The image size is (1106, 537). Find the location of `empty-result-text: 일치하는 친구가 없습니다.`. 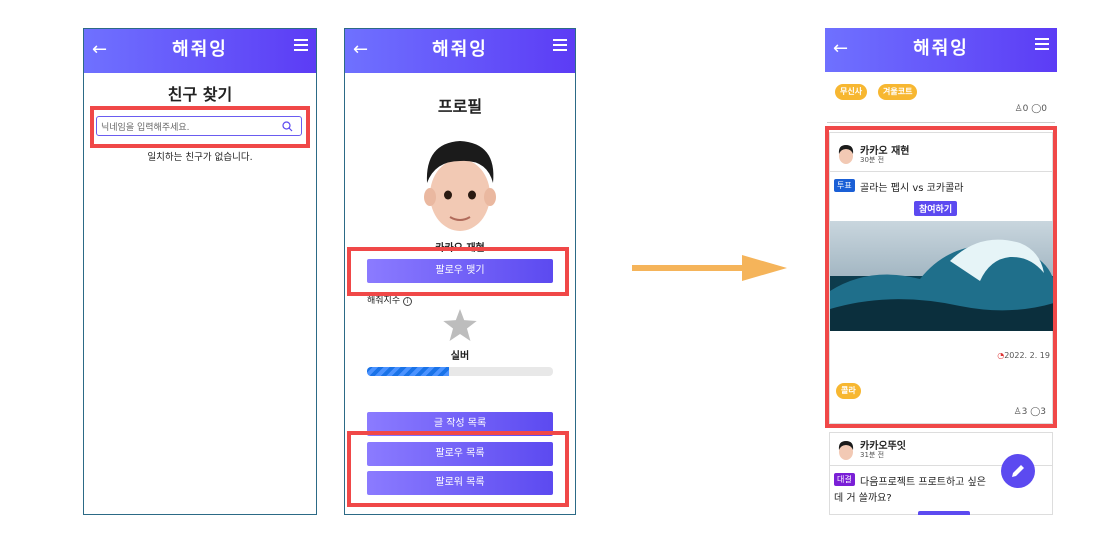

empty-result-text: 일치하는 친구가 없습니다. is located at coordinates (200, 157).